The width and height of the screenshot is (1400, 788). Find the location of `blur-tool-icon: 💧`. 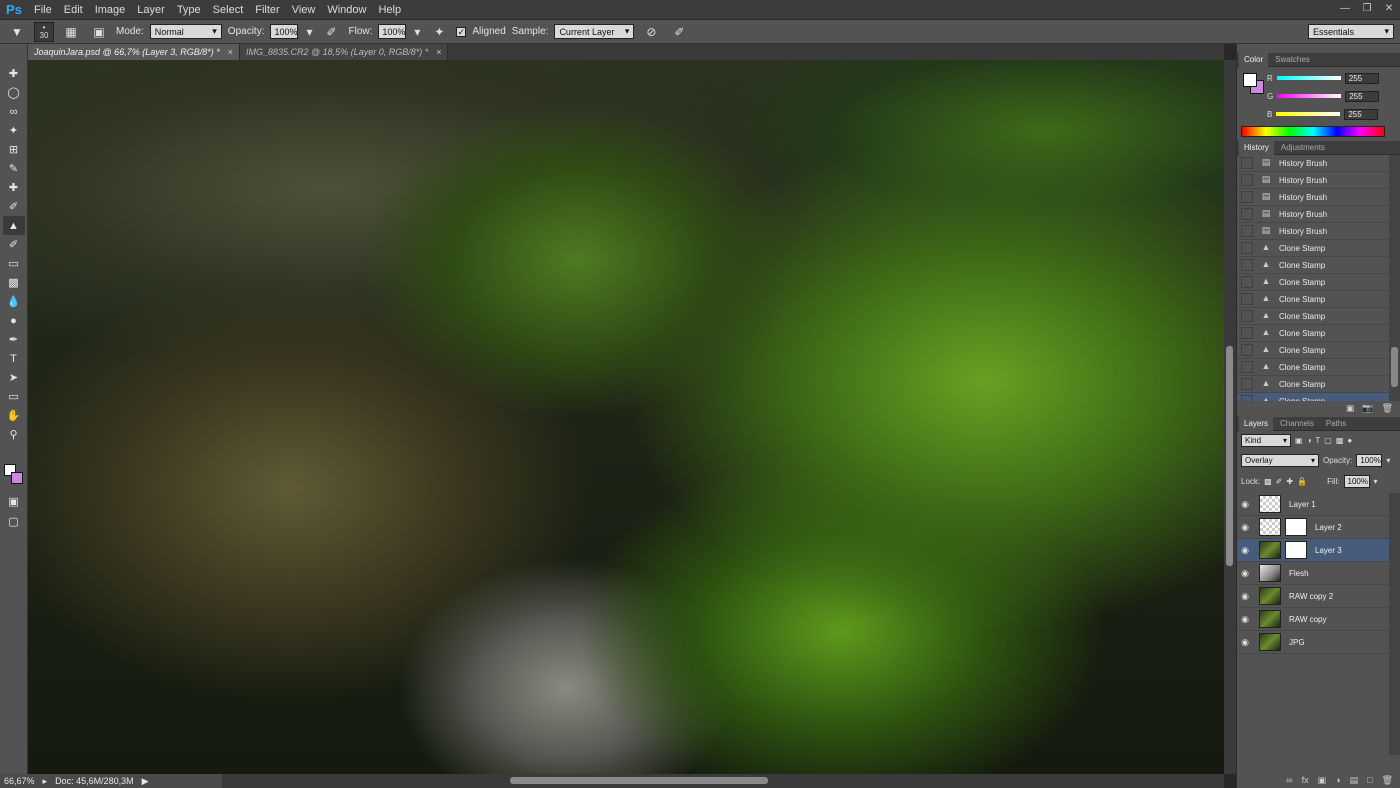

blur-tool-icon: 💧 is located at coordinates (14, 301).